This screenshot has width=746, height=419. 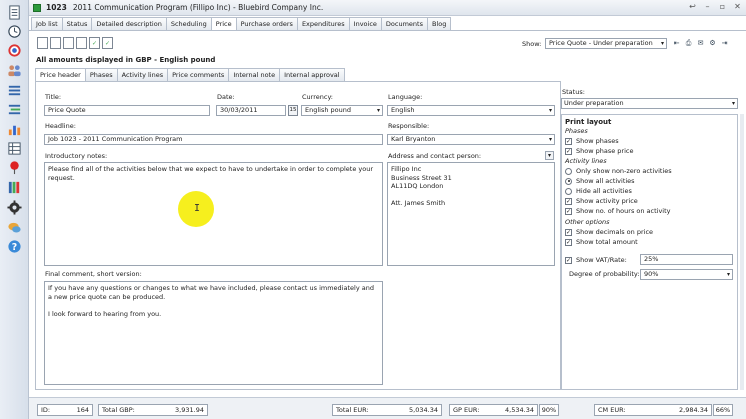 What do you see at coordinates (600, 181) in the screenshot?
I see `show-all-option: Show all activities` at bounding box center [600, 181].